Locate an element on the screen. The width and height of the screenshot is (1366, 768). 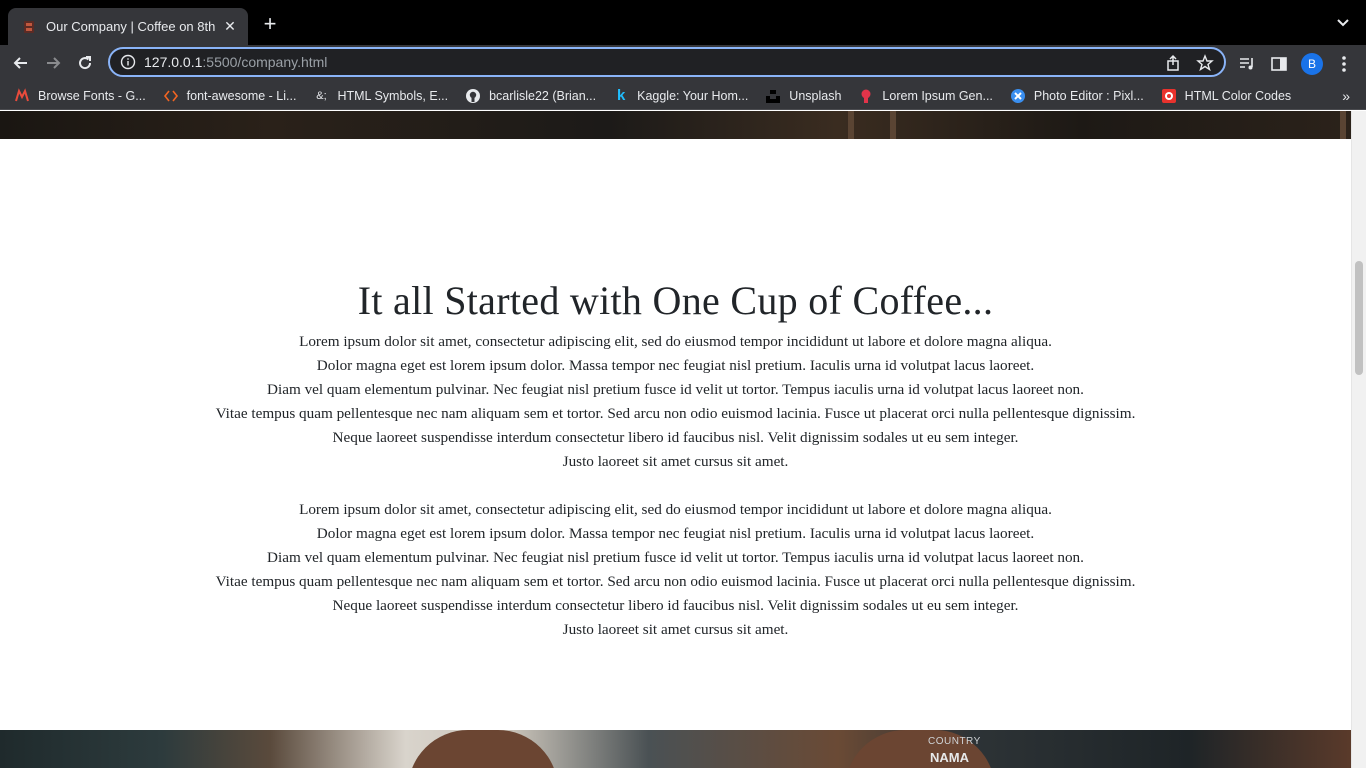
url-host: 127.0.0.1 is located at coordinates (173, 62).